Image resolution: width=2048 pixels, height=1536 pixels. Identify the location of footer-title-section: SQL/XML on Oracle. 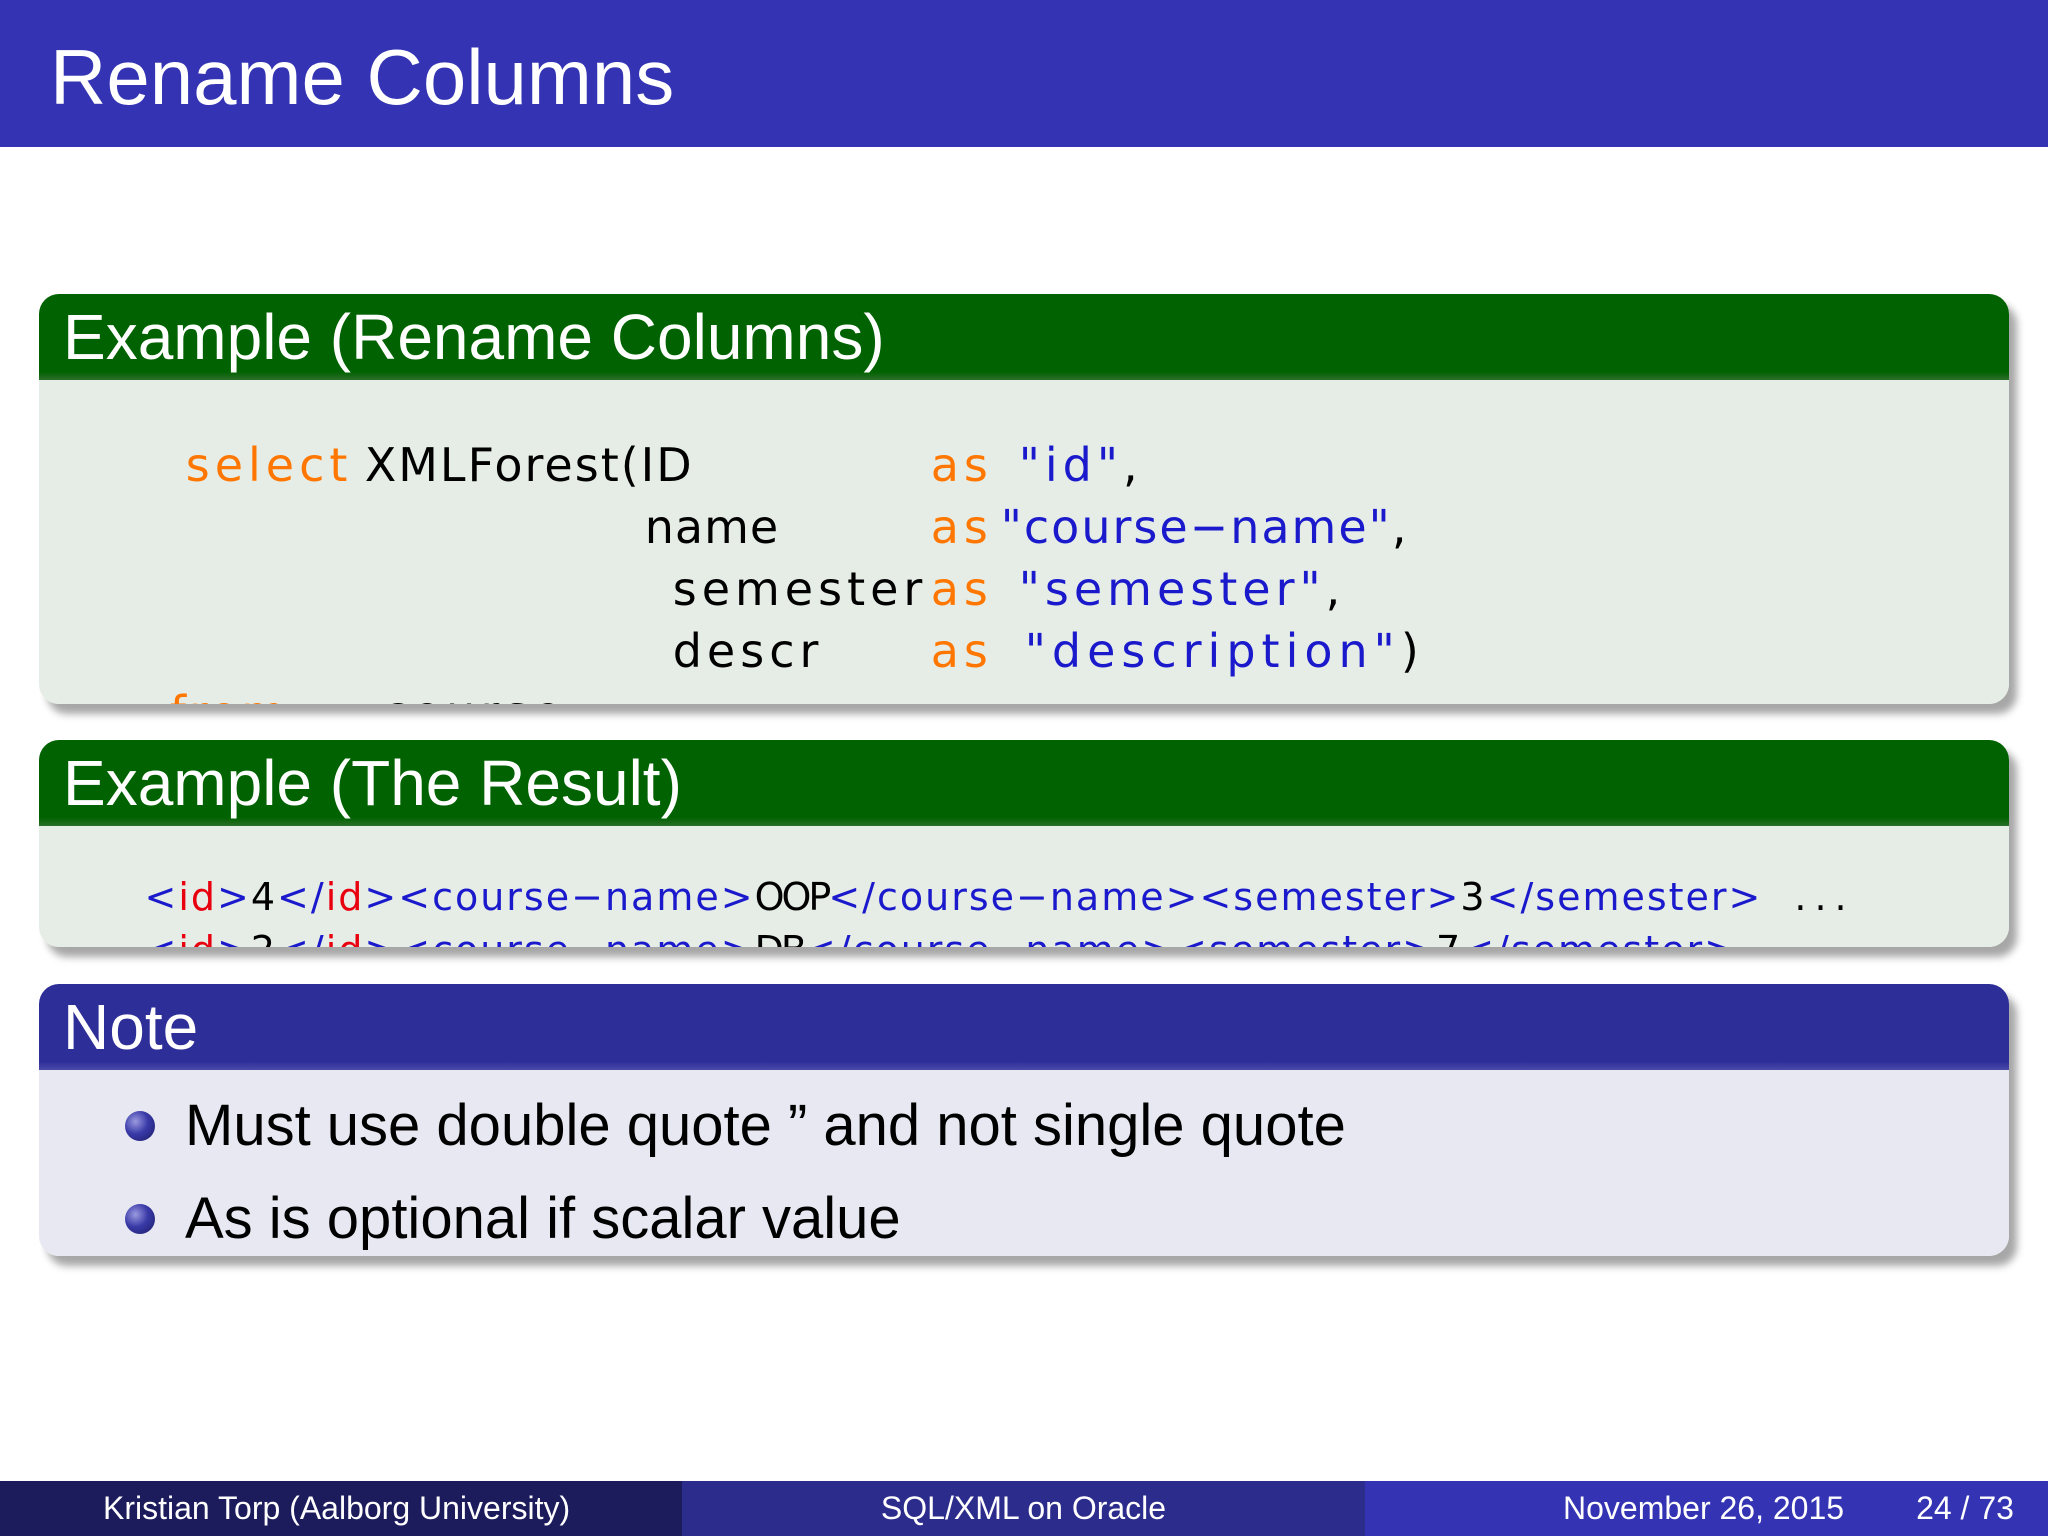
(1023, 1508).